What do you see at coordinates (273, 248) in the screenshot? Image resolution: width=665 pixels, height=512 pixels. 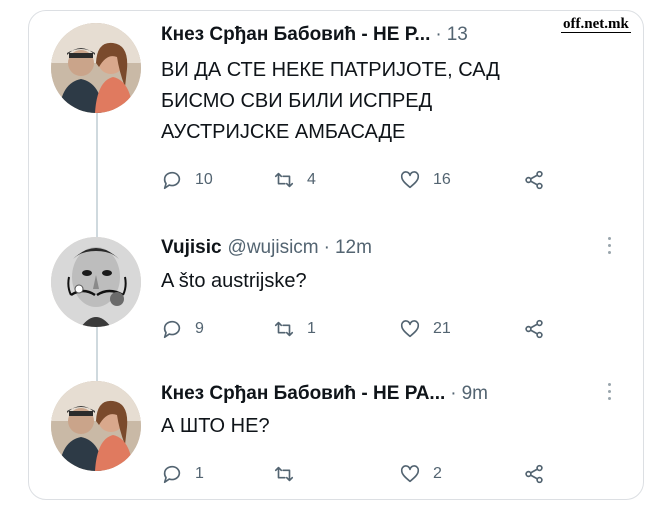 I see `user-handle: @wujisicm` at bounding box center [273, 248].